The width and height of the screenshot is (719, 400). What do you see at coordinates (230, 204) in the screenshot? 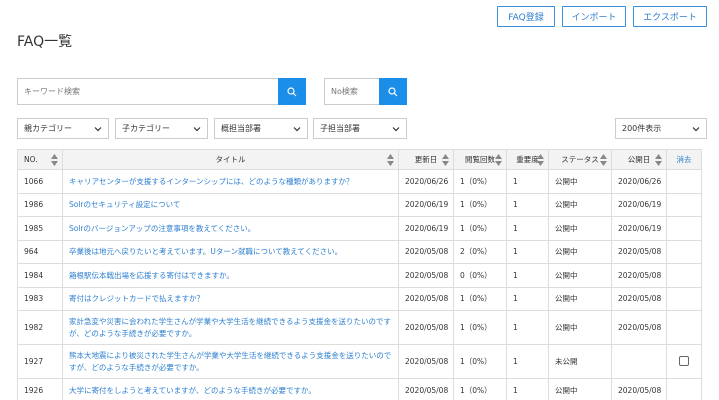
I see `cell-title-link: Solrのセキュリティ設定について` at bounding box center [230, 204].